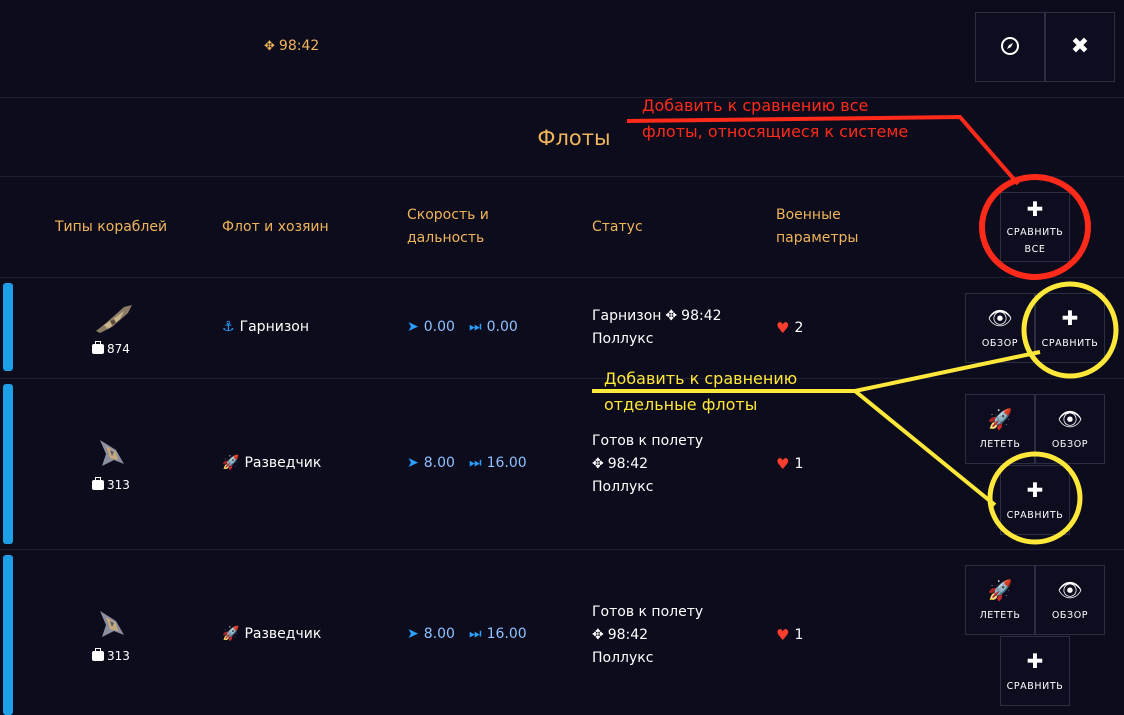 This screenshot has width=1124, height=715. What do you see at coordinates (817, 238) in the screenshot?
I see `column-header-military-line2: параметры` at bounding box center [817, 238].